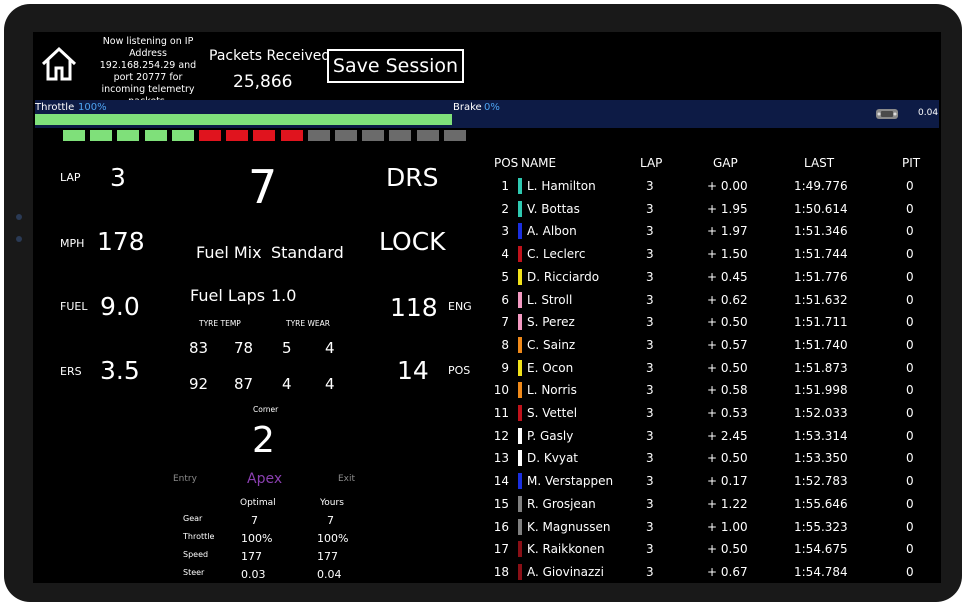  What do you see at coordinates (287, 384) in the screenshot?
I see `tyre-wear-rl: 4` at bounding box center [287, 384].